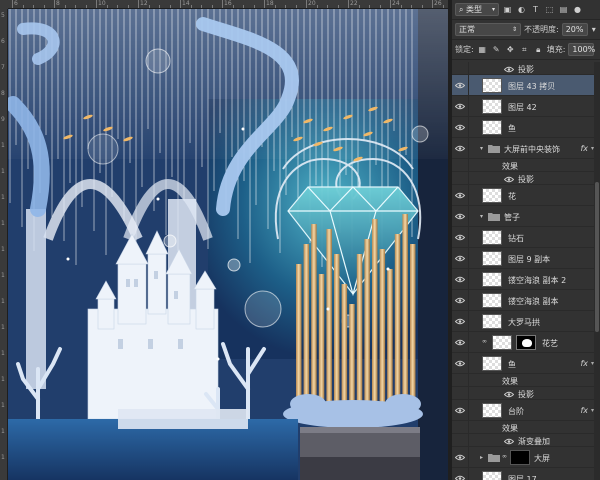  What do you see at coordinates (523, 300) in the screenshot?
I see `layer-row: 镂空海浪 副本` at bounding box center [523, 300].